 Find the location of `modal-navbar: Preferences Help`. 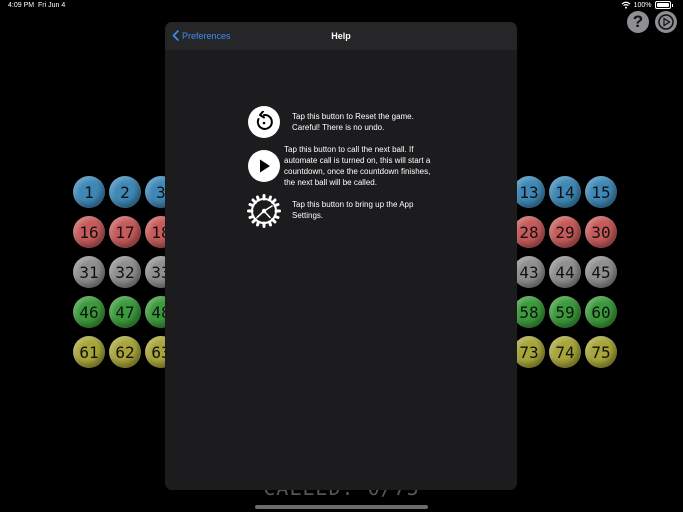

modal-navbar: Preferences Help is located at coordinates (341, 36).